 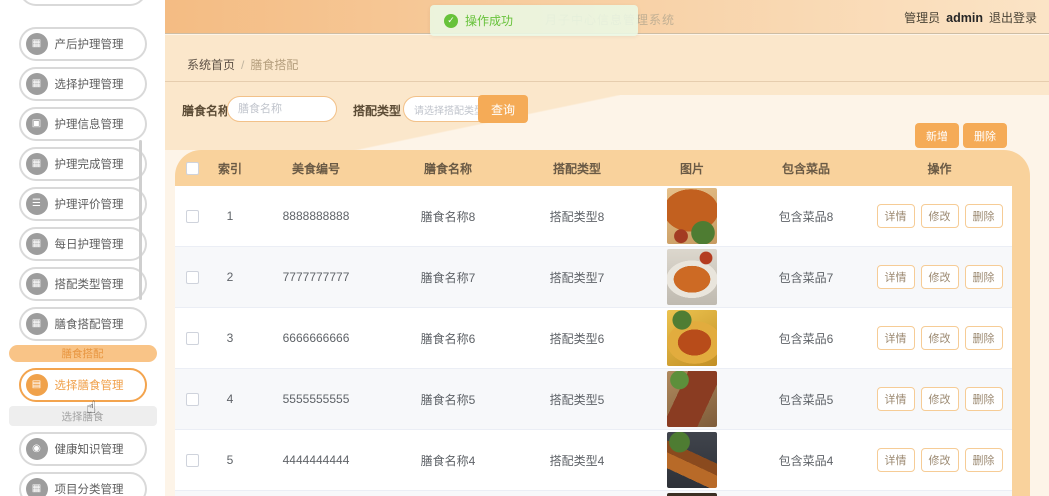 I want to click on cell-food-number: 7777777777, so click(x=316, y=277).